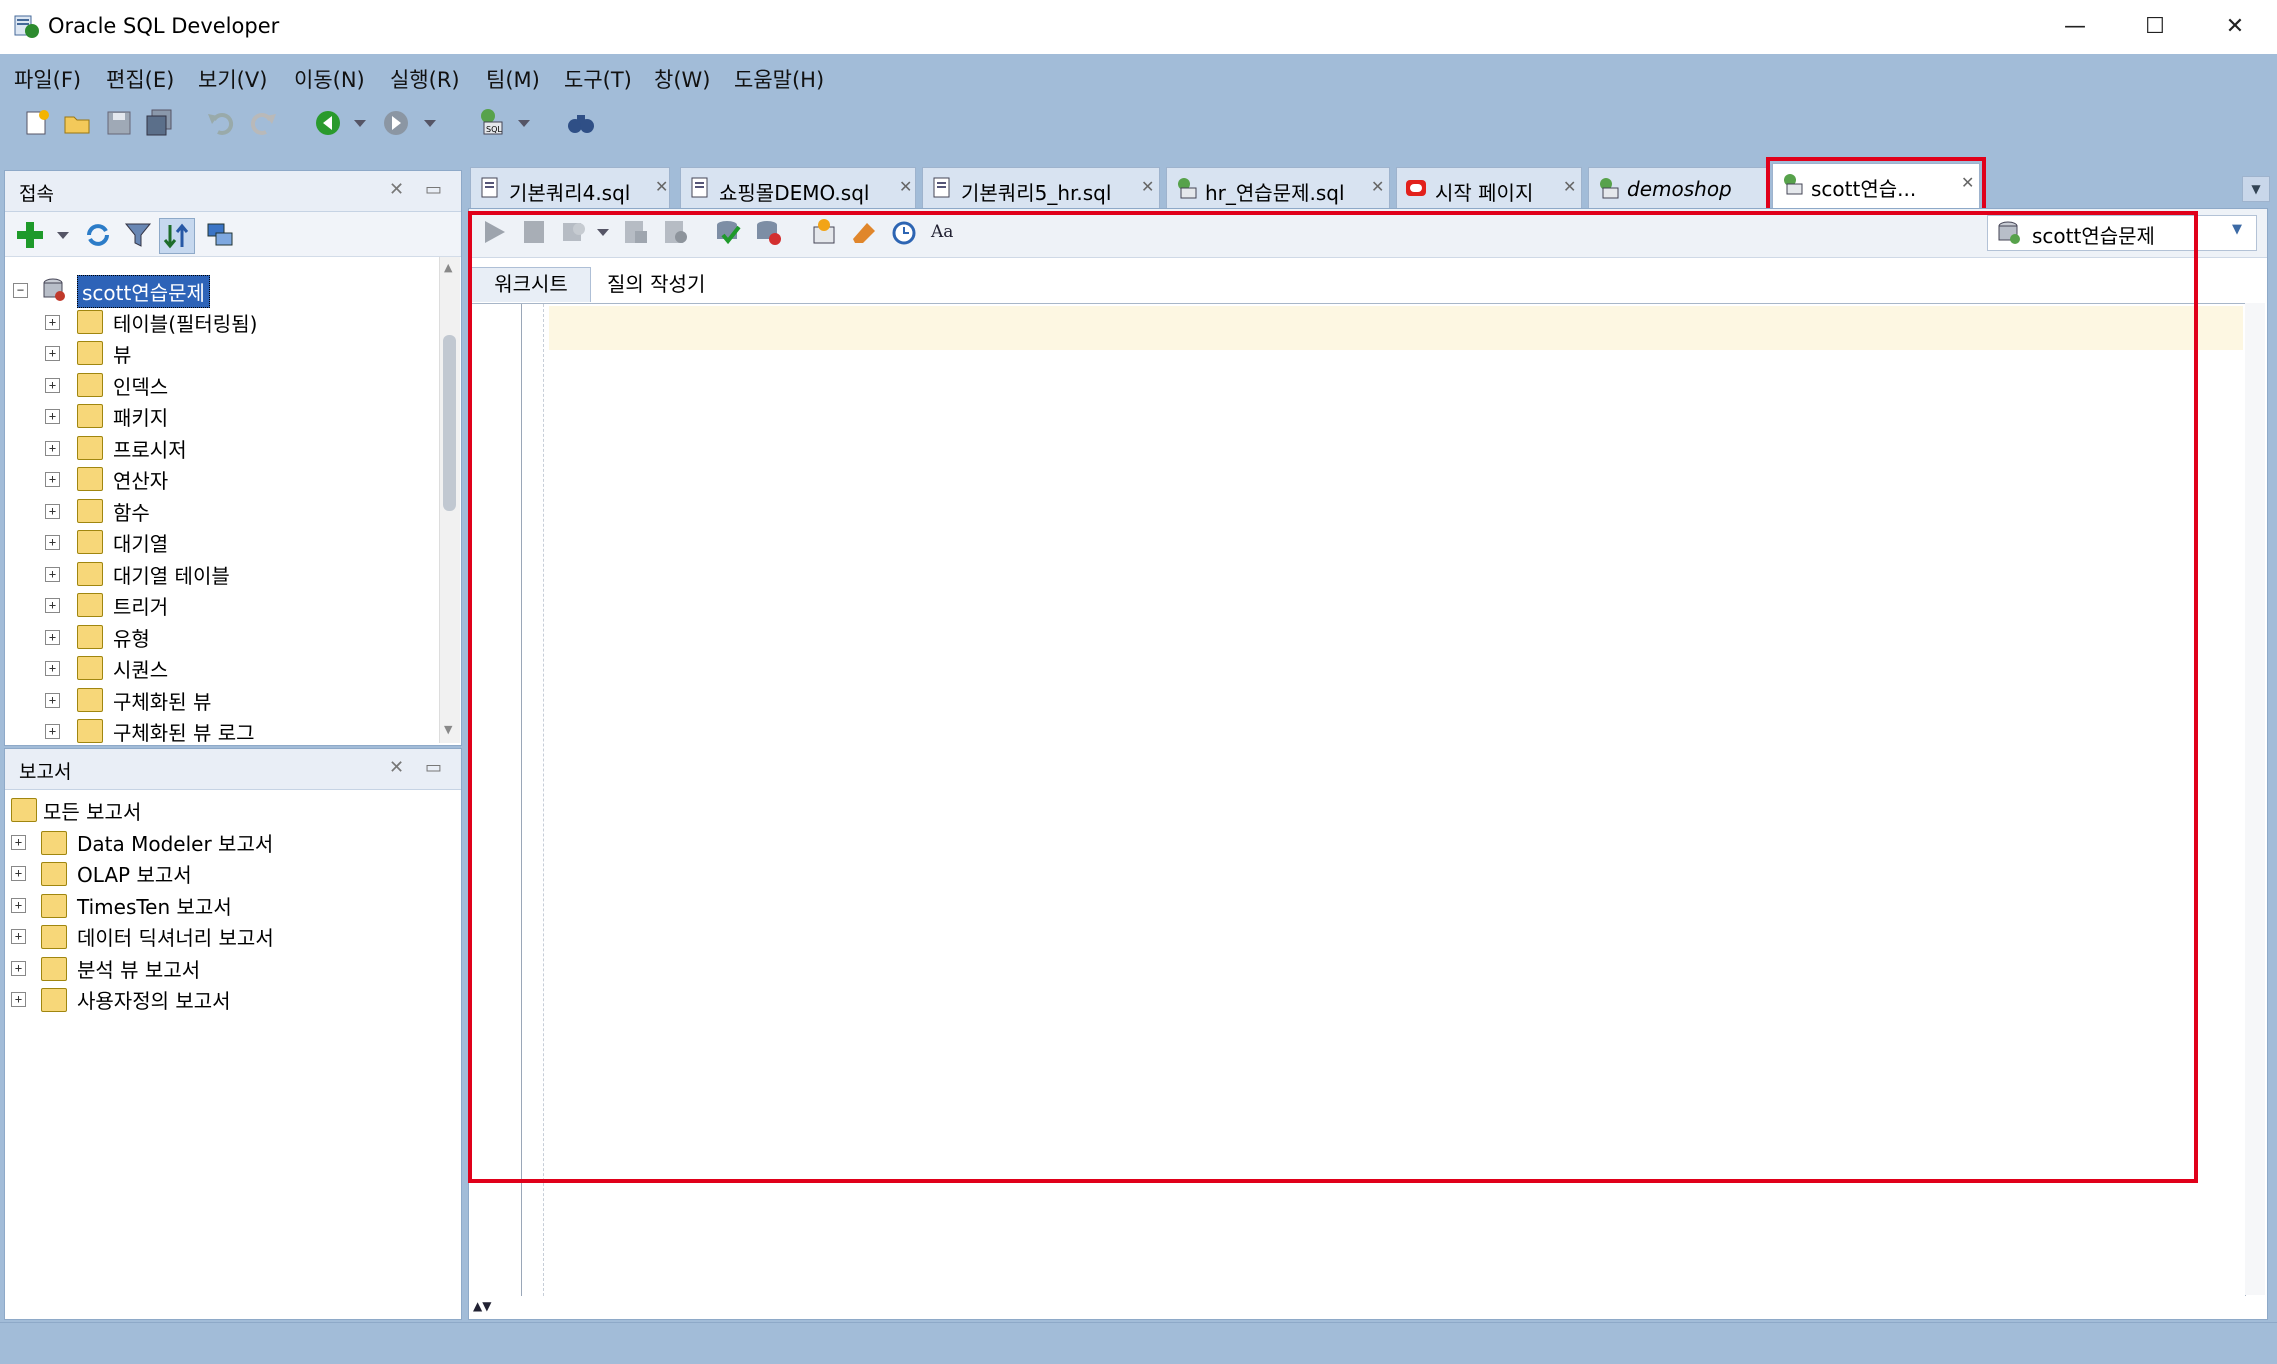 This screenshot has height=1364, width=2277. I want to click on tree-row-connection: − scott연습문제, so click(222, 291).